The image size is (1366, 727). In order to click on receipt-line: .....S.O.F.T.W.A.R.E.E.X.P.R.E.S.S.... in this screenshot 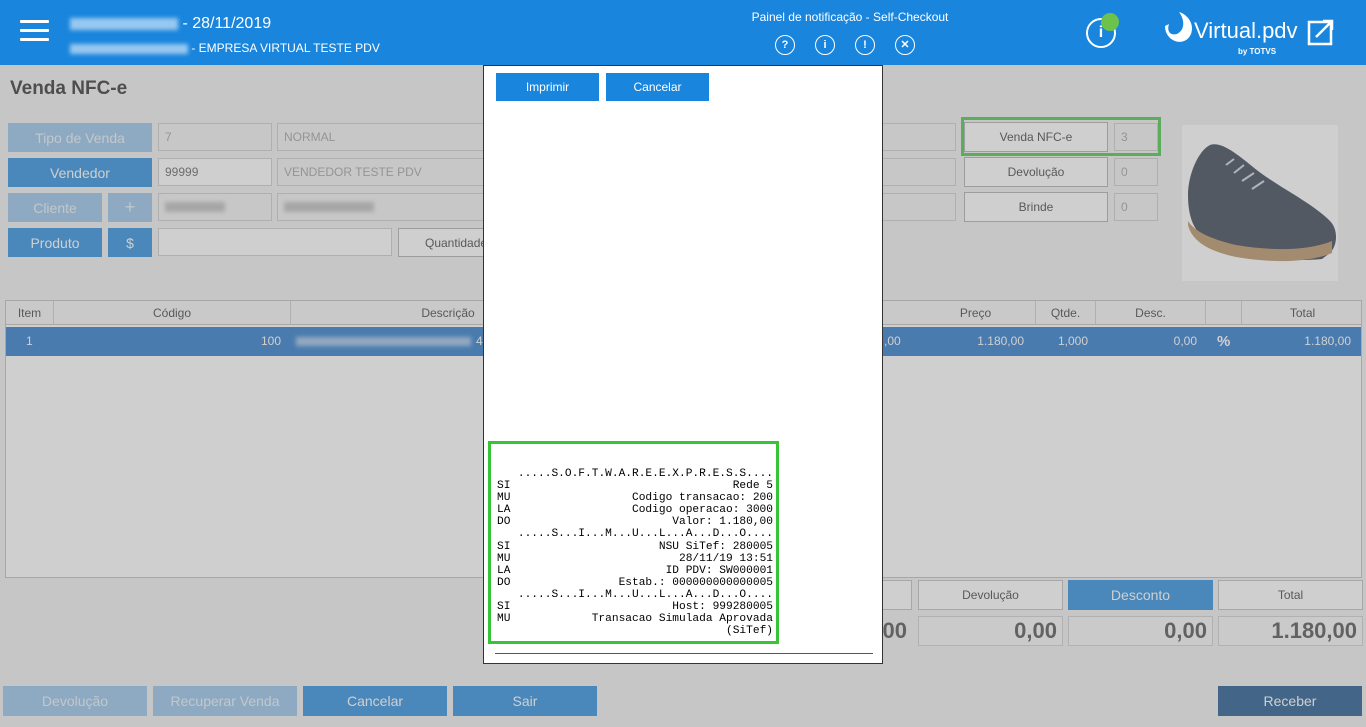, I will do `click(635, 474)`.